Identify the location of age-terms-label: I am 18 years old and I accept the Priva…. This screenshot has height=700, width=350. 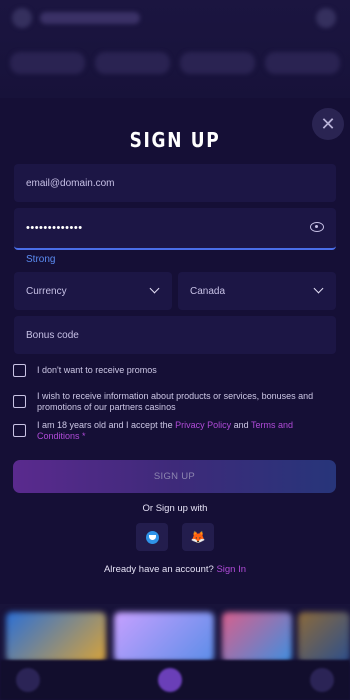
(187, 431).